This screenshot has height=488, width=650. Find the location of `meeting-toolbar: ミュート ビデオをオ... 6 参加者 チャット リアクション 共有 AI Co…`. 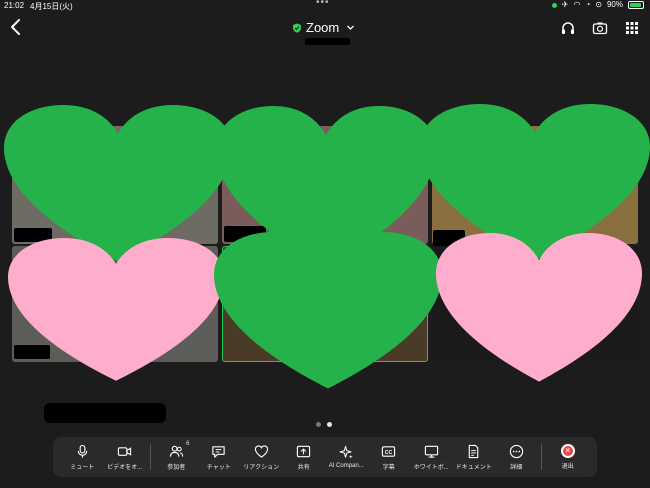

meeting-toolbar: ミュート ビデオをオ... 6 参加者 チャット リアクション 共有 AI Co… is located at coordinates (325, 457).